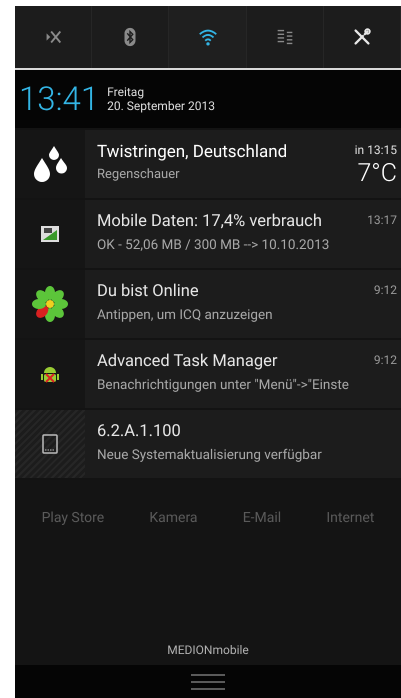 Image resolution: width=401 pixels, height=698 pixels. I want to click on home-shortcut-label: Kamera, so click(173, 518).